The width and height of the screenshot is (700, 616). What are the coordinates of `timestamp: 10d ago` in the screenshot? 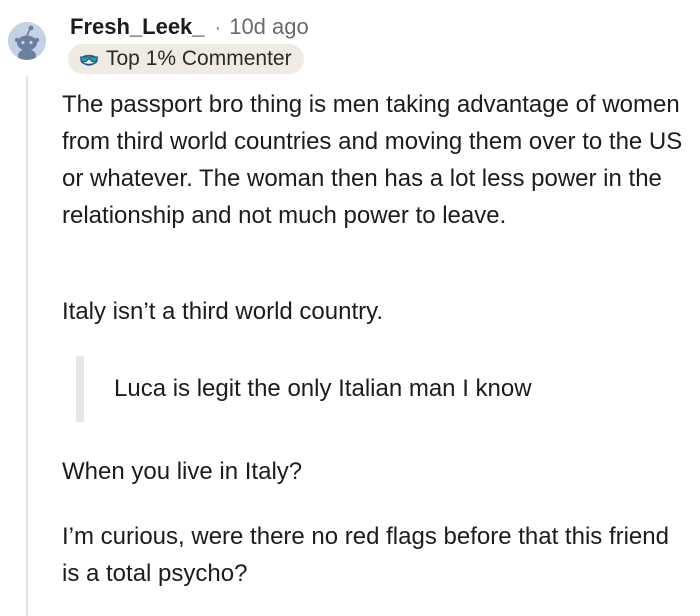 It's located at (269, 27).